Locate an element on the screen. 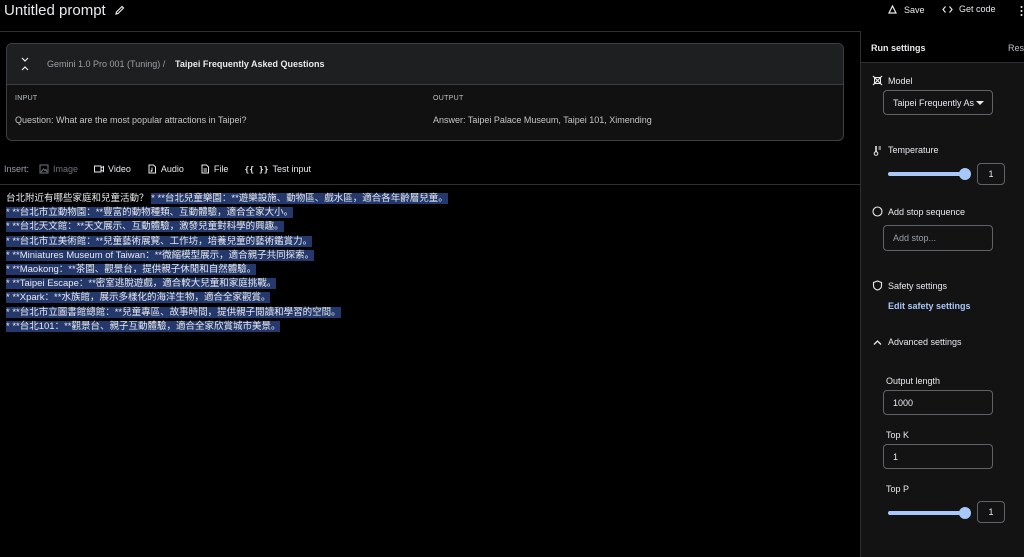 This screenshot has width=1024, height=557. model-icon is located at coordinates (877, 80).